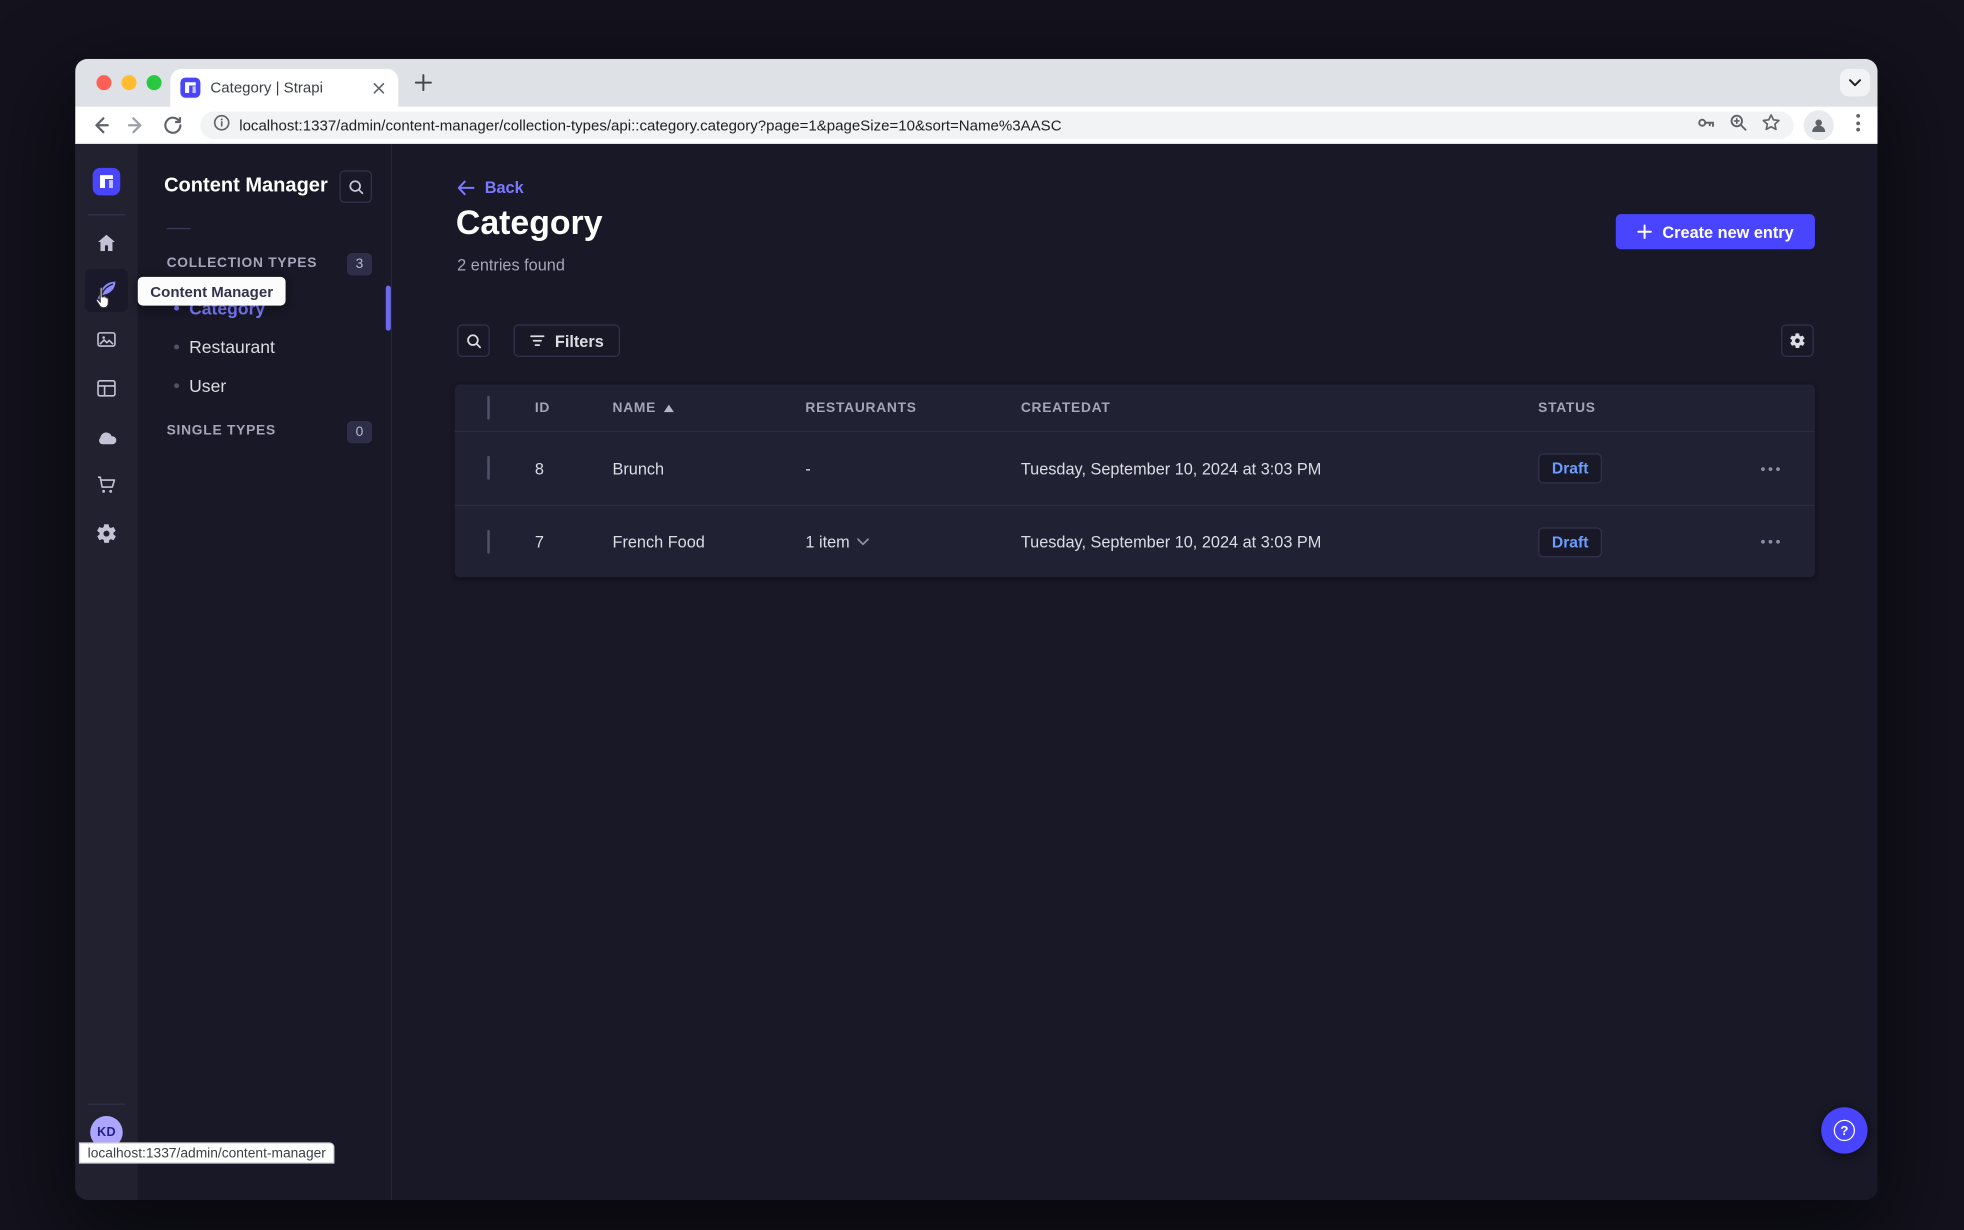 The image size is (1964, 1230). Describe the element at coordinates (1715, 232) in the screenshot. I see `create-new-entry-button: Create new entry` at that location.